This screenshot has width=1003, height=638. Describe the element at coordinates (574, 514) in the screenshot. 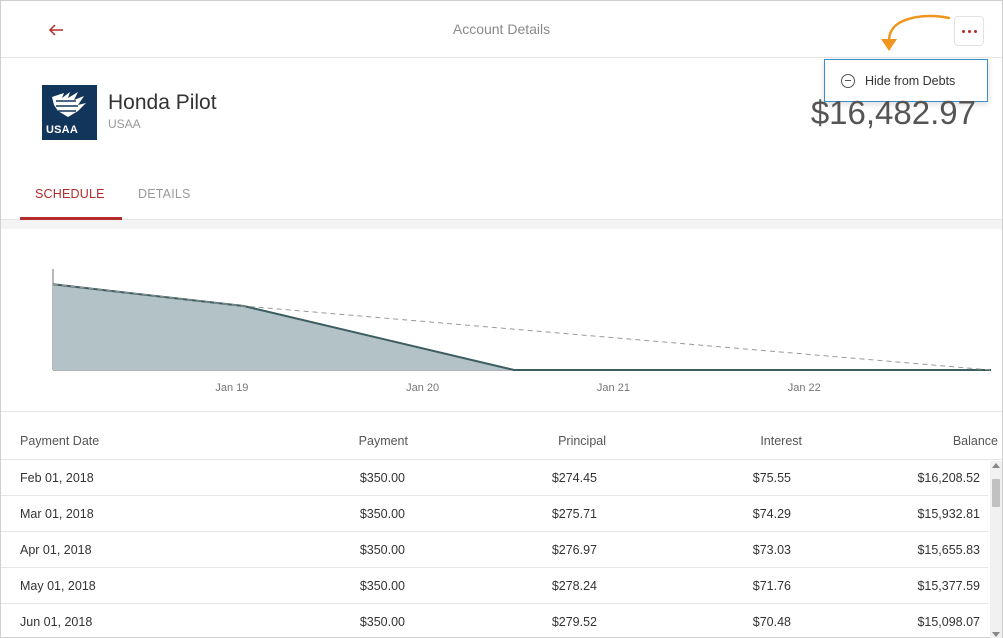

I see `cell-principal: $275.71` at that location.